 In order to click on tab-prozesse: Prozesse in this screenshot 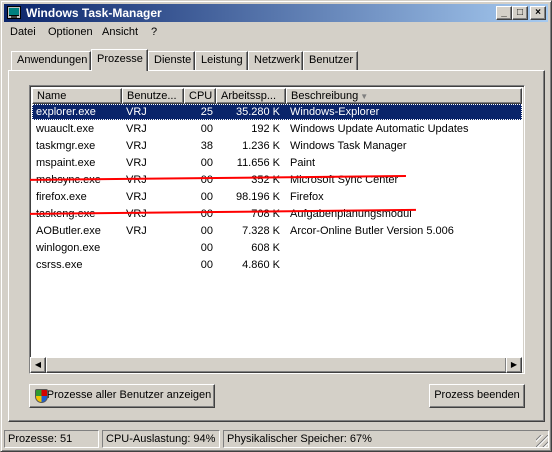, I will do `click(119, 60)`.